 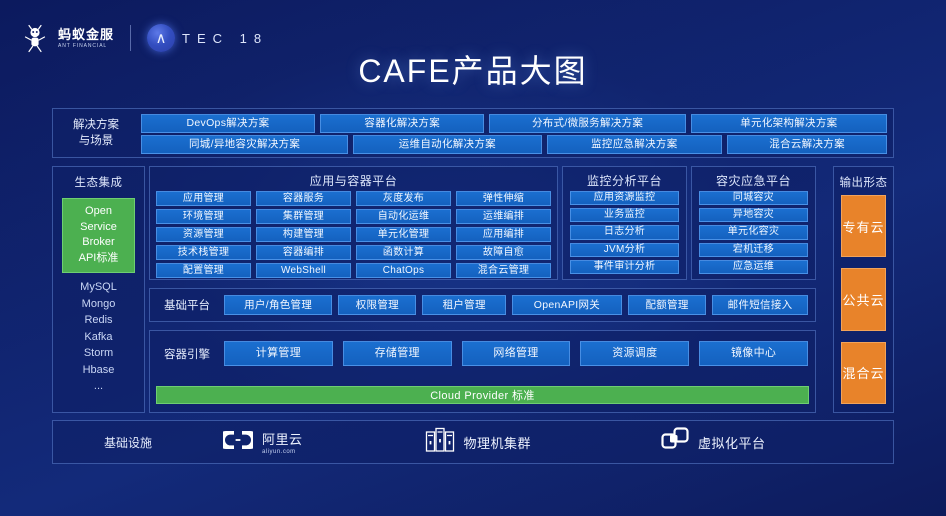 I want to click on osb-service: Service, so click(x=98, y=226).